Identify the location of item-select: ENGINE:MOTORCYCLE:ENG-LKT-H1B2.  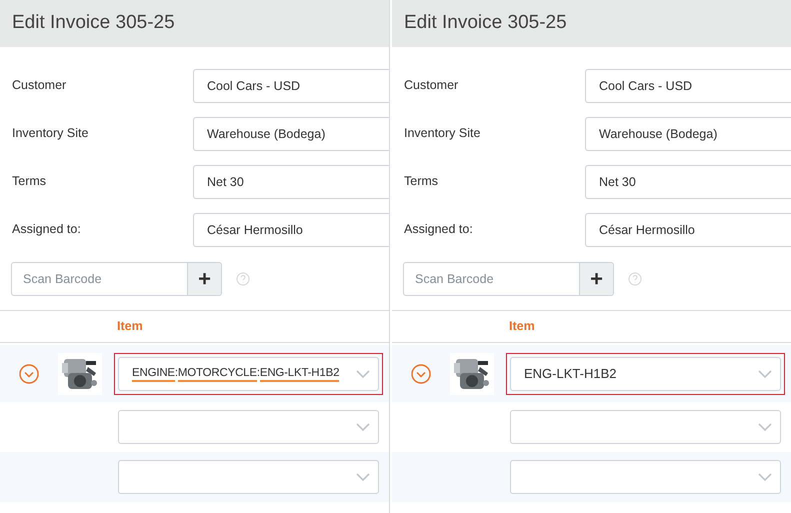
(248, 373).